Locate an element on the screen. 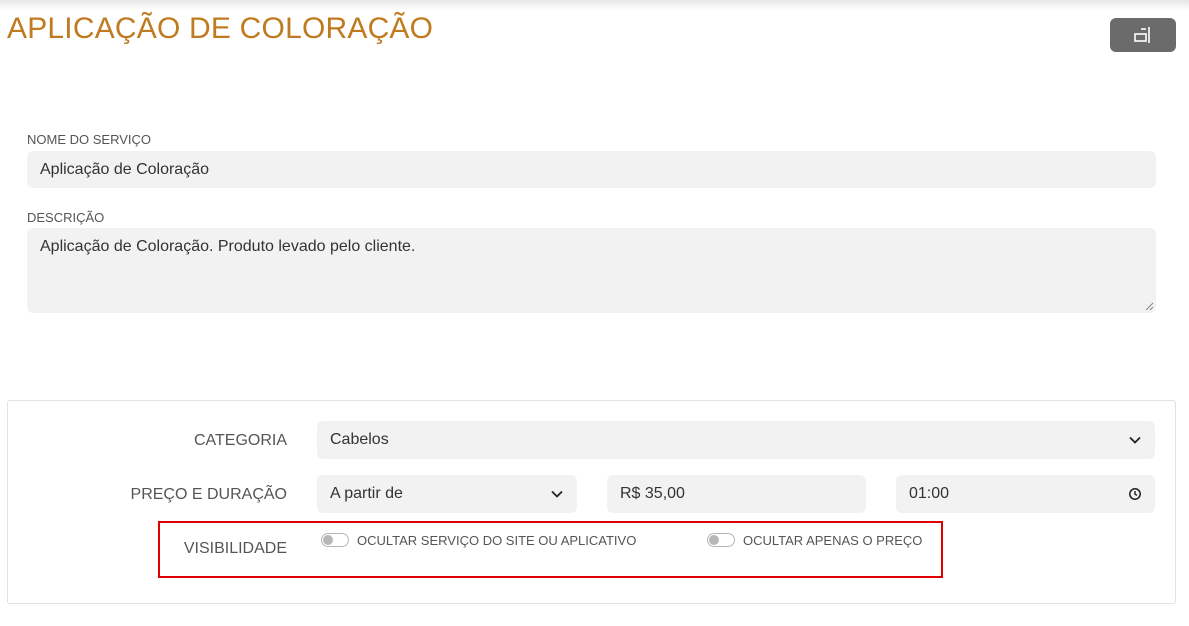 The width and height of the screenshot is (1189, 626). page-title: APLICAÇÃO DE COLORAÇÃO is located at coordinates (220, 28).